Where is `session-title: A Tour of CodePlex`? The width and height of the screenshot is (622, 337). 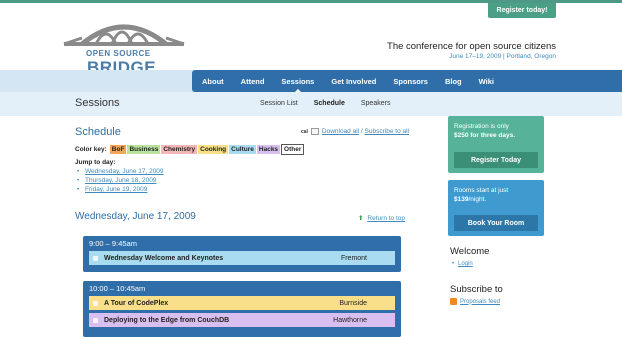
session-title: A Tour of CodePlex is located at coordinates (136, 303).